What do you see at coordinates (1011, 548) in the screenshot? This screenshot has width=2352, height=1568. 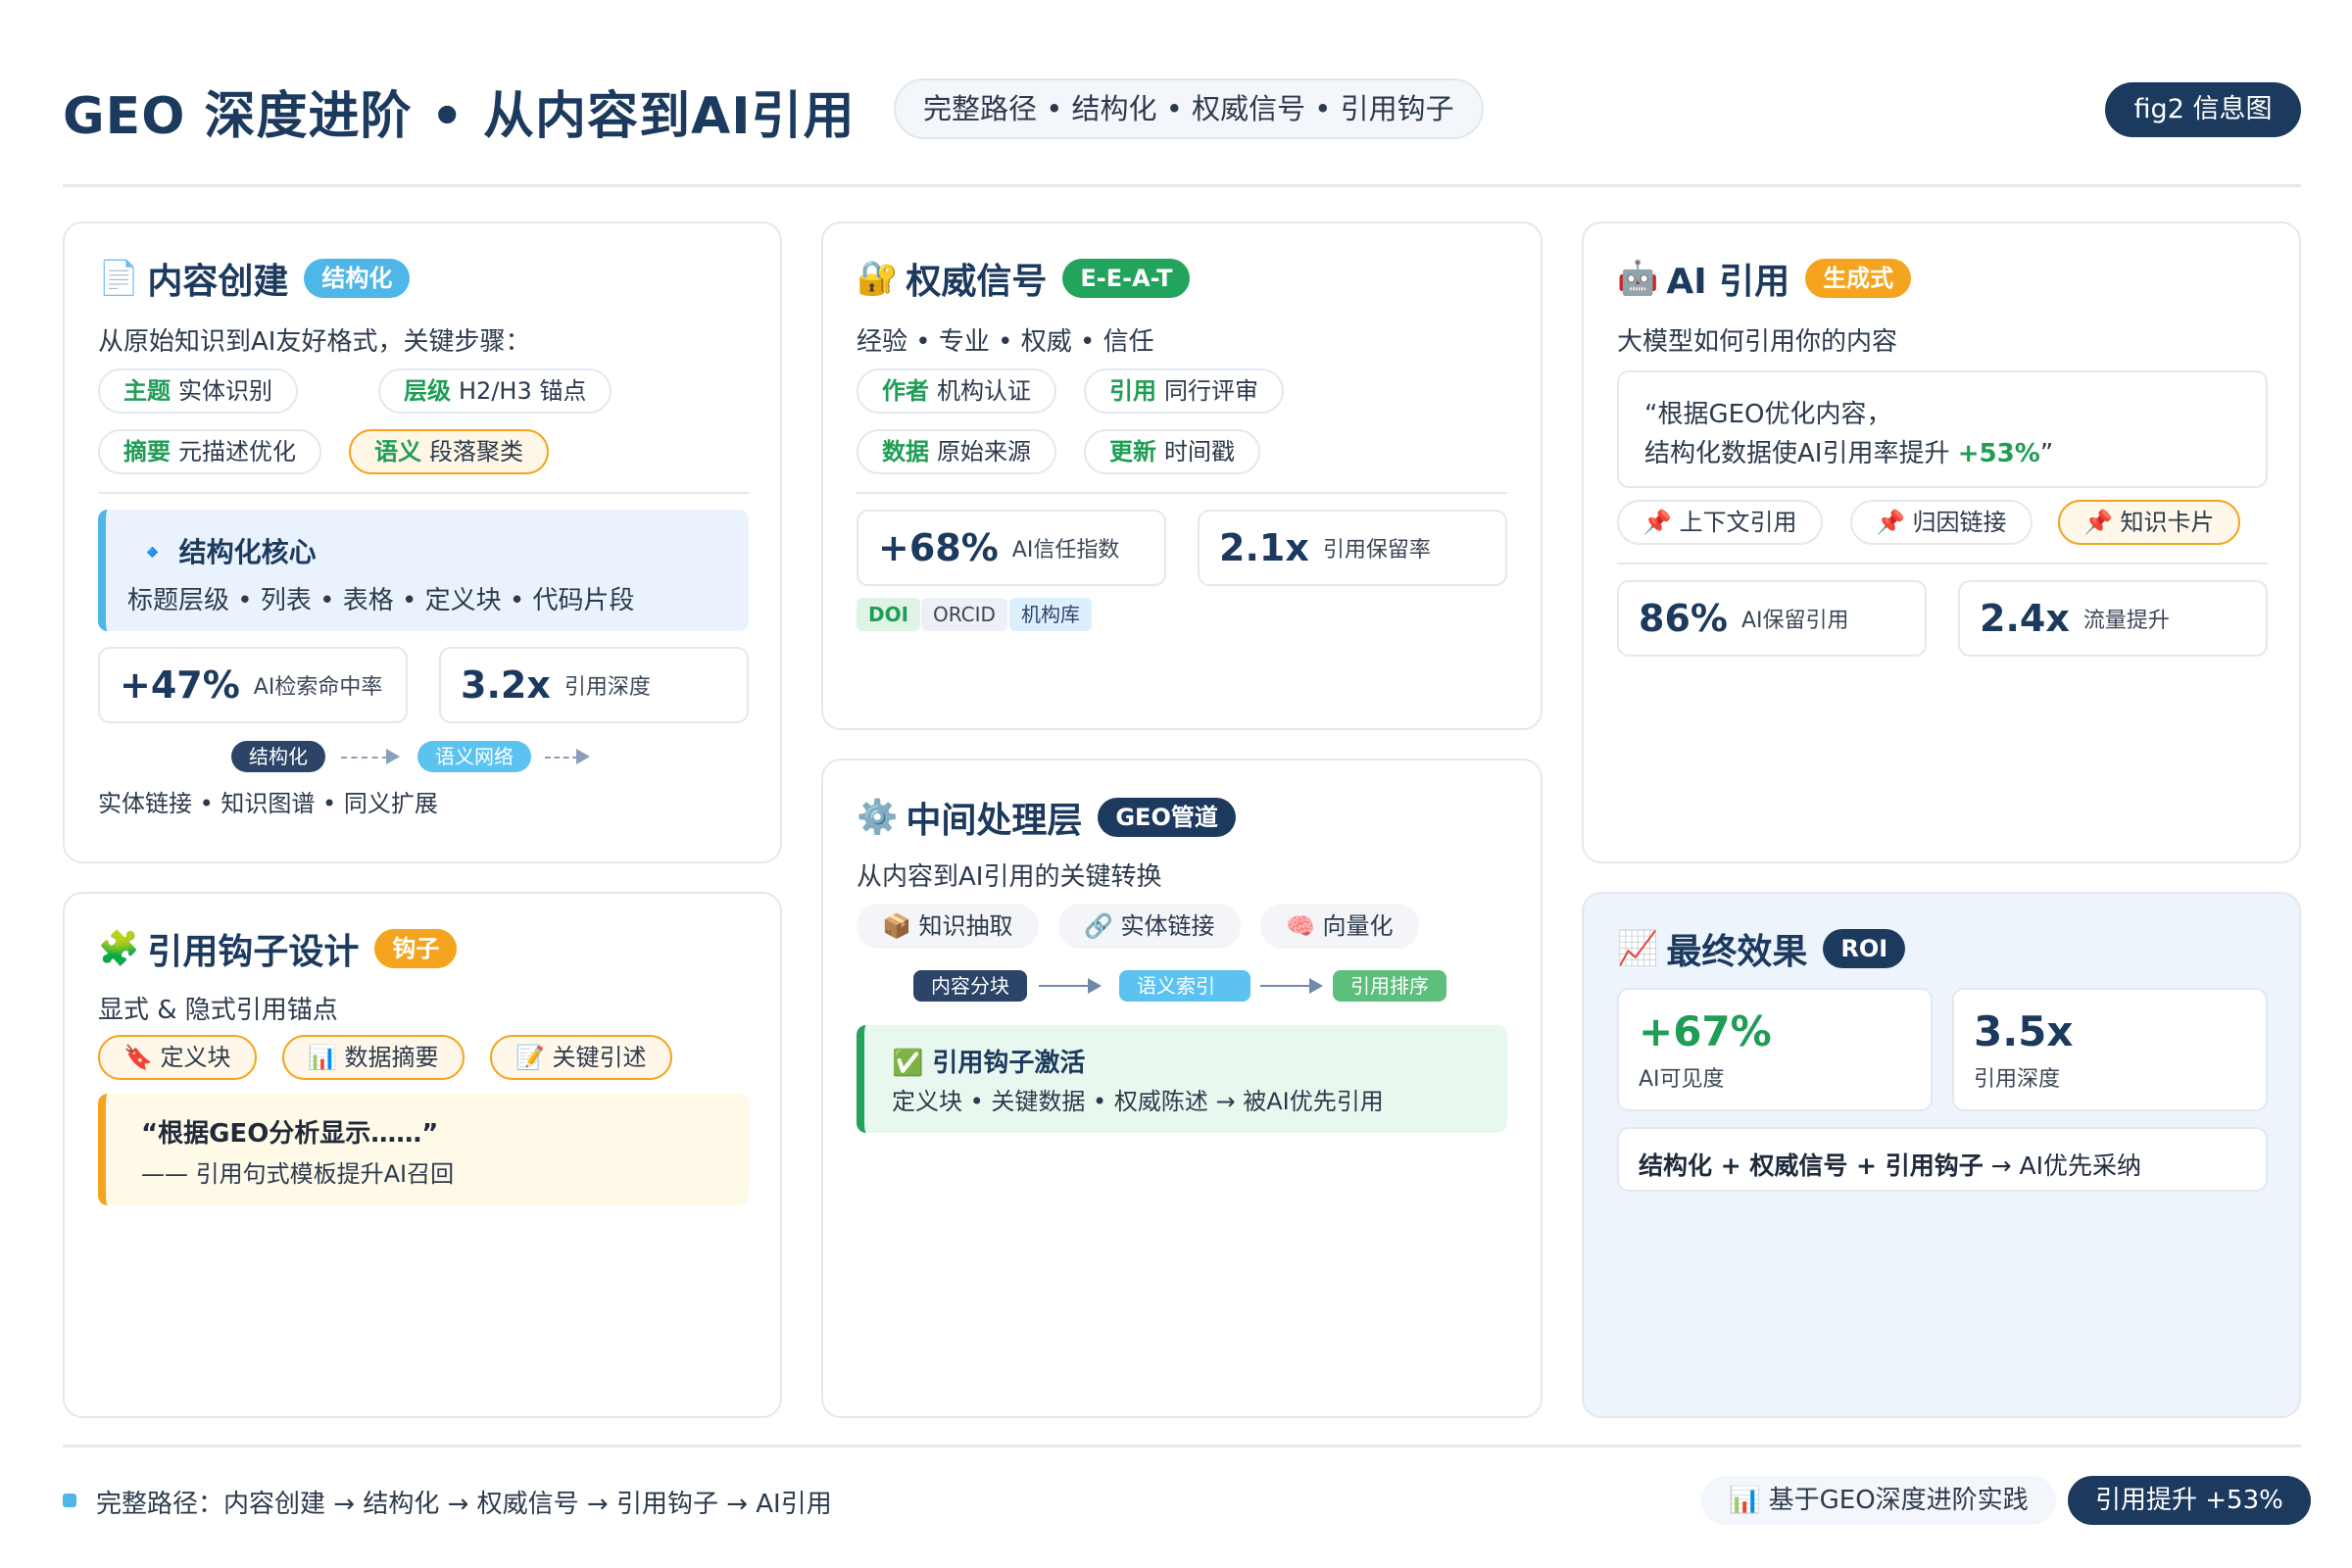 I see `stat-trust-index: +68% AI信任指数` at bounding box center [1011, 548].